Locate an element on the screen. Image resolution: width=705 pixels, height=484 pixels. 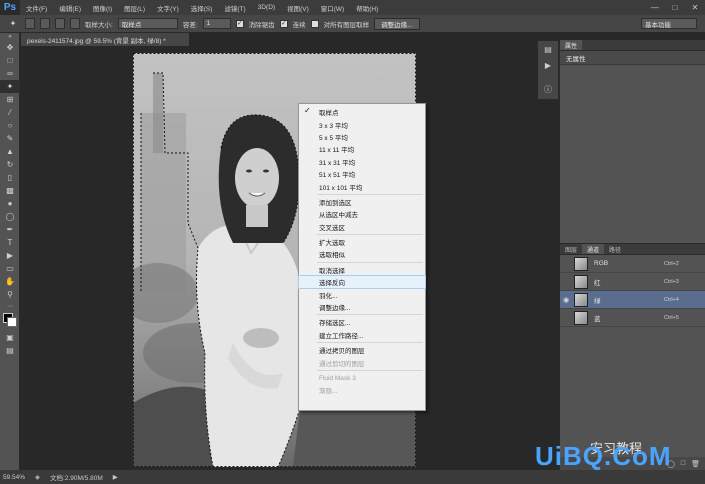
menu-item-11x11-average: 11 x 11 平均 is located at coordinates (362, 149).